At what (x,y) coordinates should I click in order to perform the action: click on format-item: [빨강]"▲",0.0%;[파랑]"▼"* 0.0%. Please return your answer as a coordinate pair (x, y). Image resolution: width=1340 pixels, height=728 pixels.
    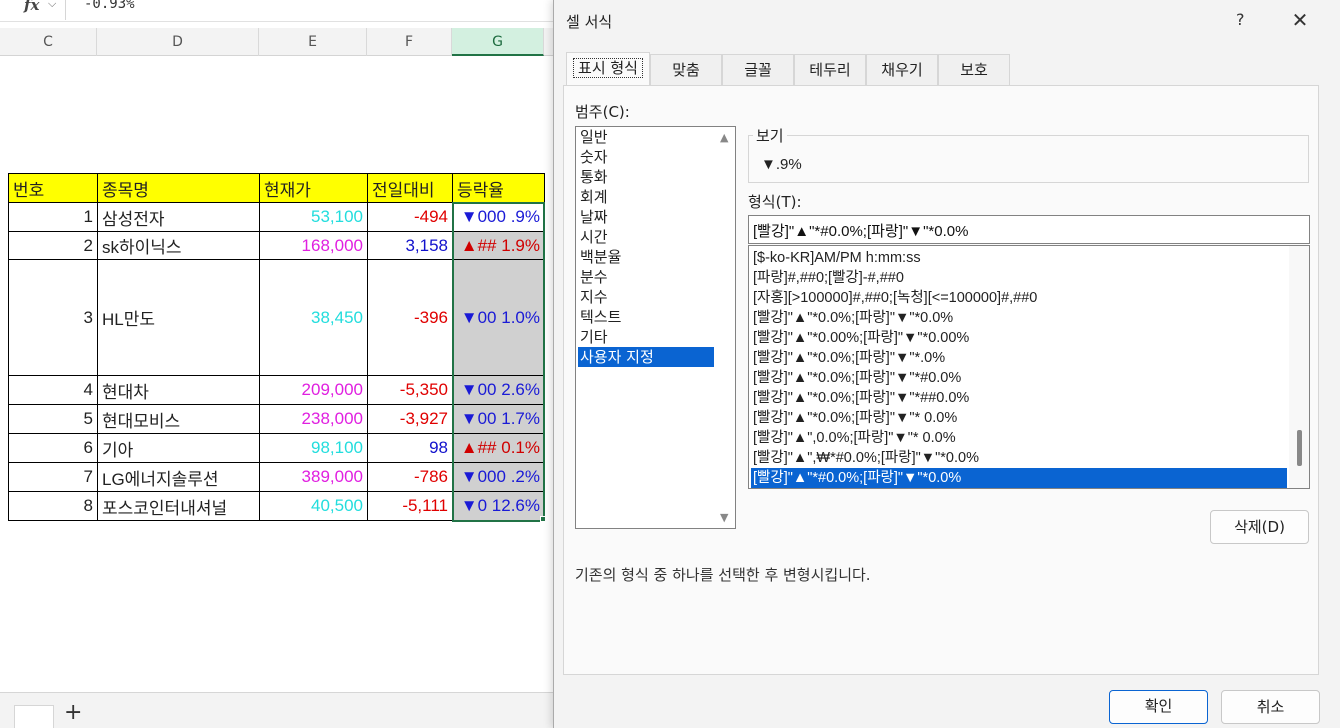
    Looking at the image, I should click on (1019, 438).